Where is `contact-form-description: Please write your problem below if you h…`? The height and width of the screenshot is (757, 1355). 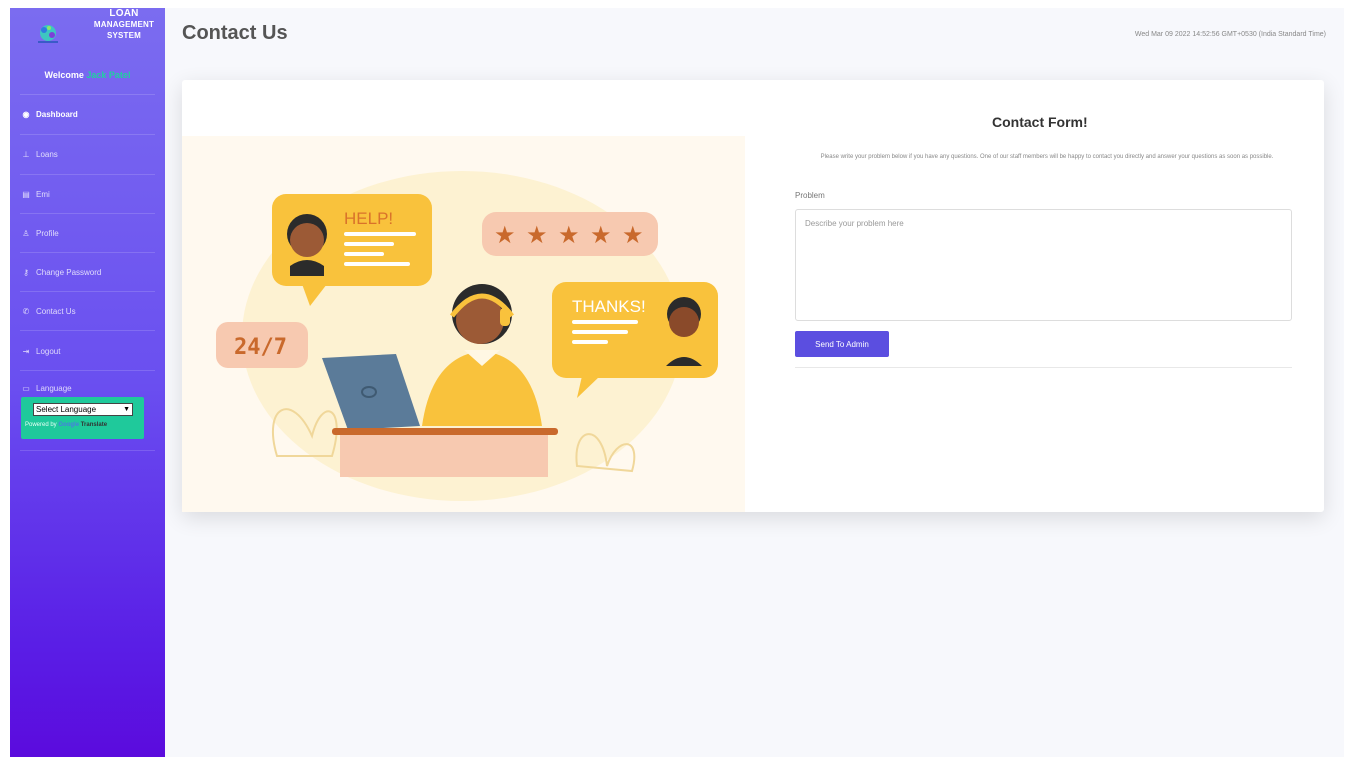
contact-form-description: Please write your problem below if you h… is located at coordinates (1047, 157).